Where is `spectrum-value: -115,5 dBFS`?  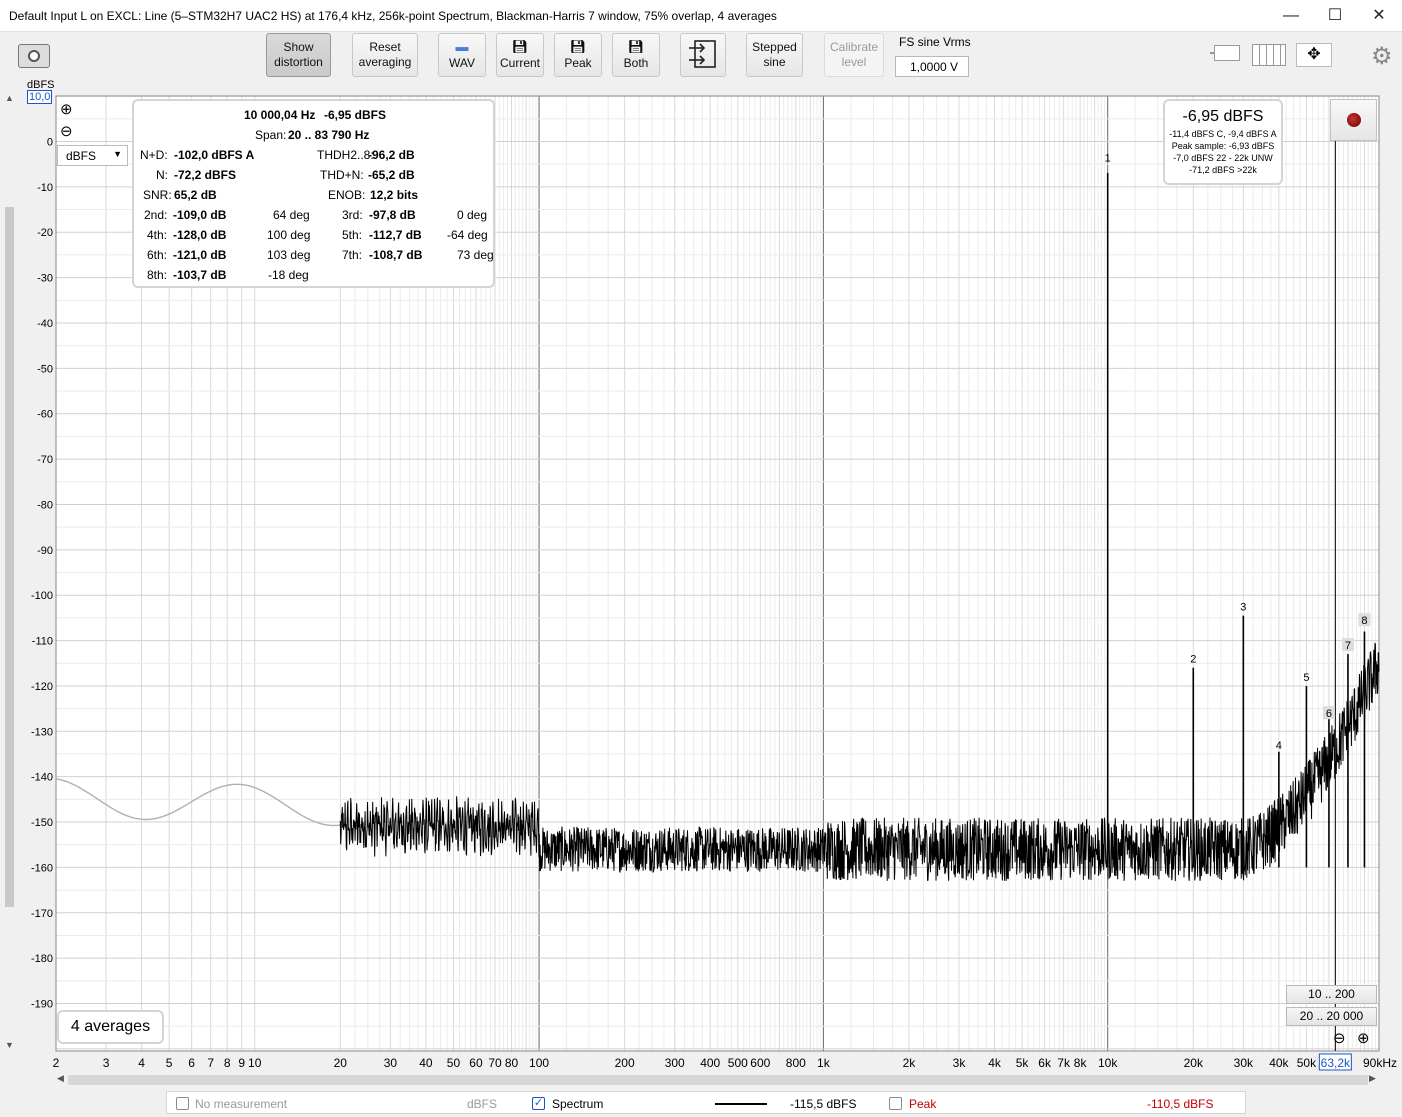
spectrum-value: -115,5 dBFS is located at coordinates (823, 1104).